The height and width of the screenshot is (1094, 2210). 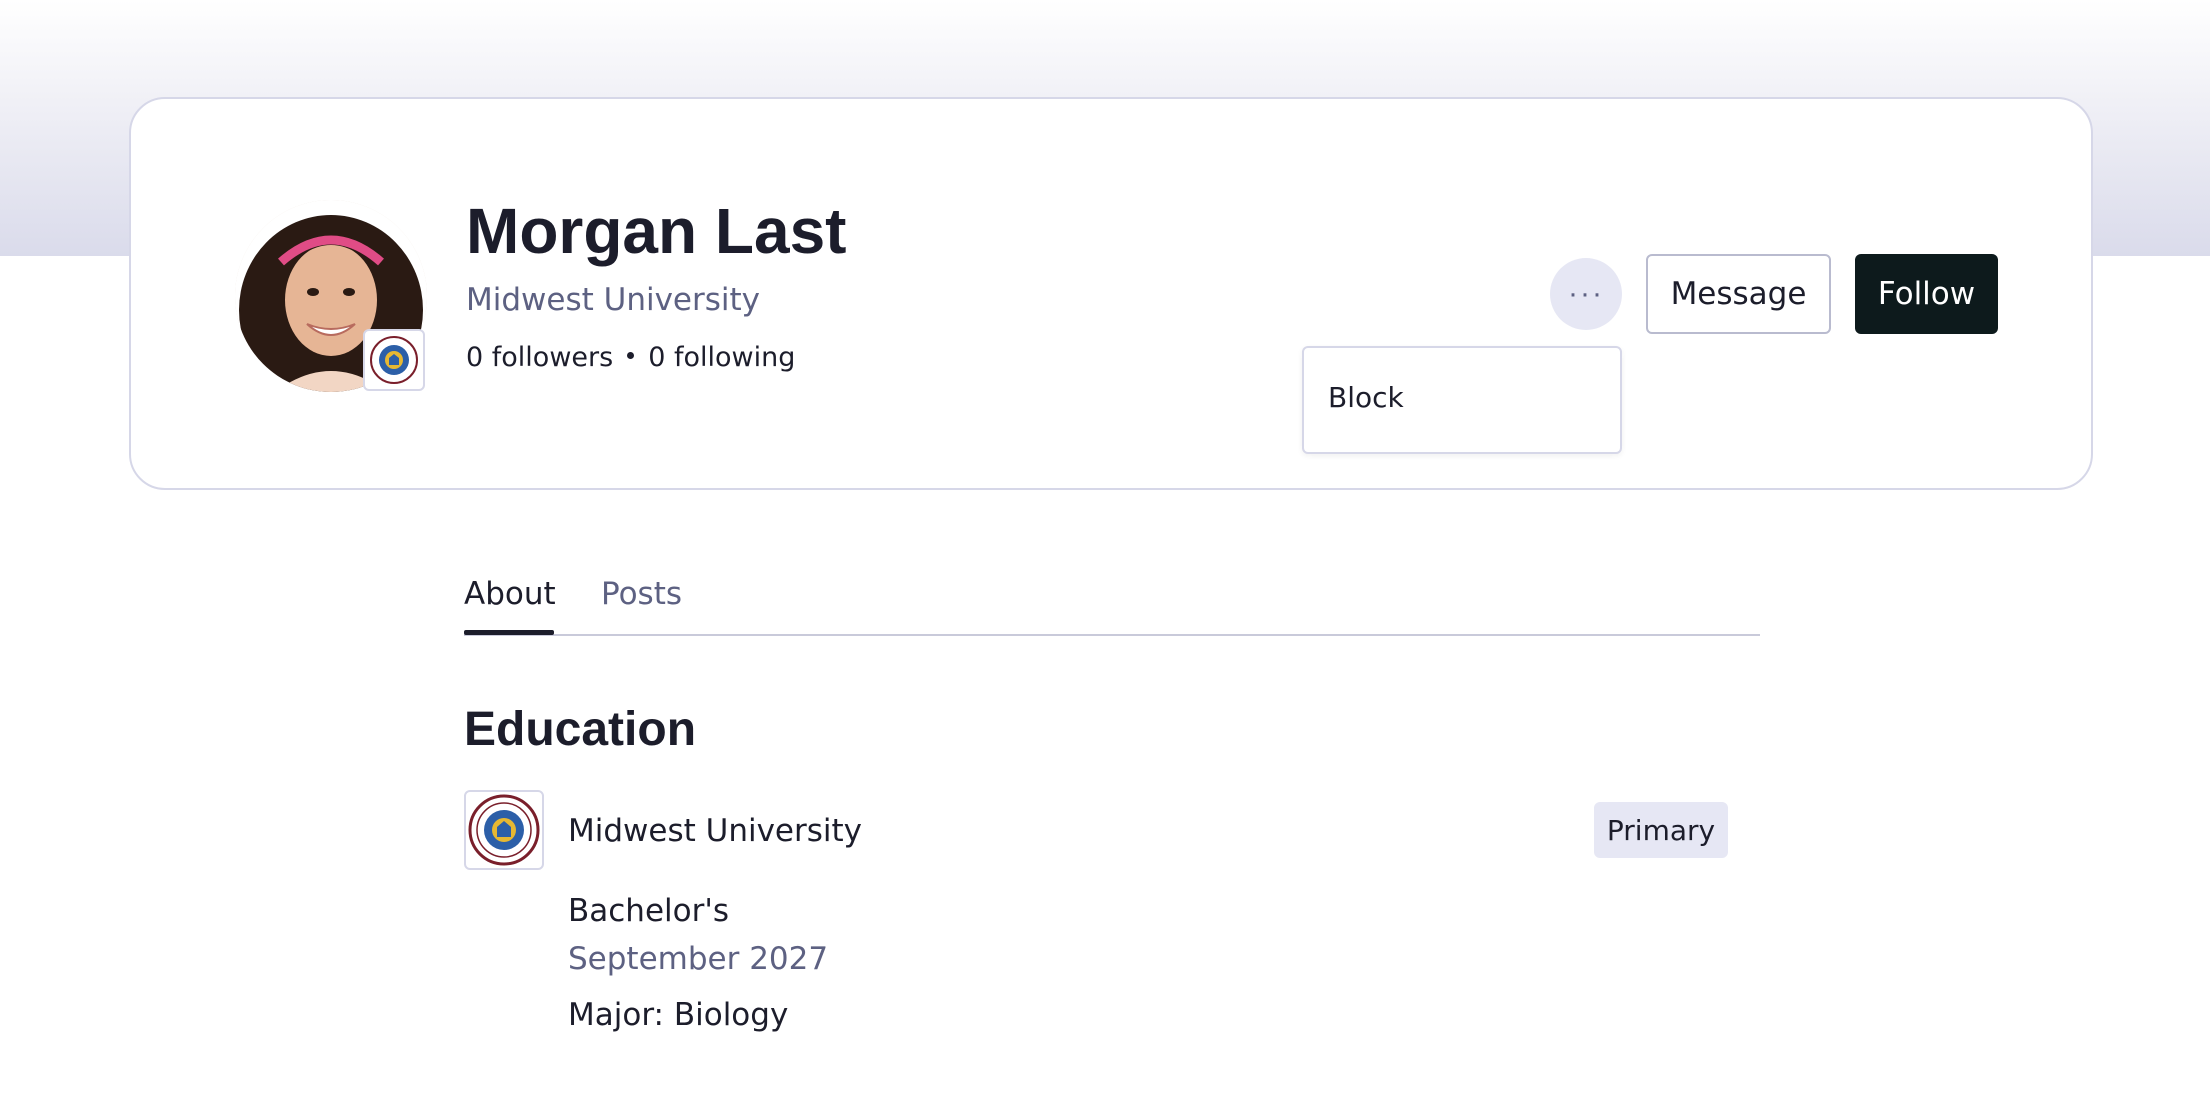 I want to click on major-label: Major, so click(x=611, y=1015).